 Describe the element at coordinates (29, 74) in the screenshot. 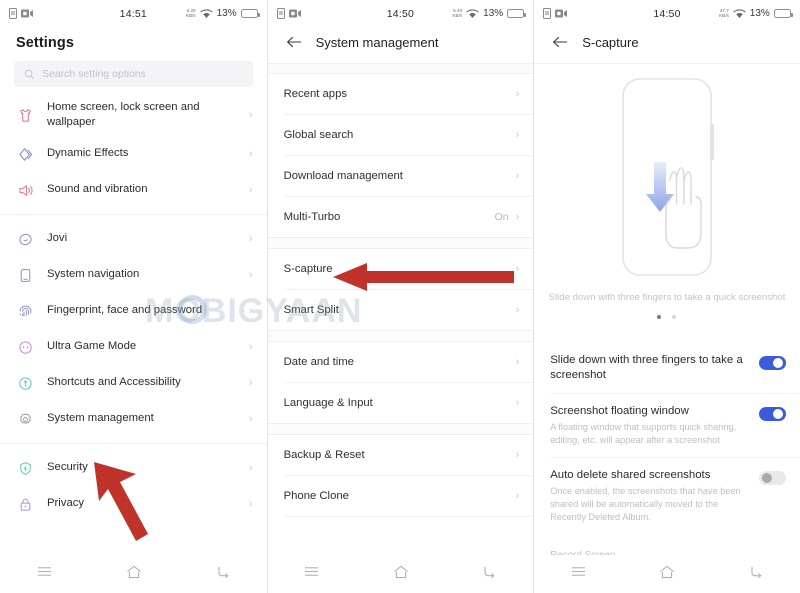

I see `search-icon` at that location.